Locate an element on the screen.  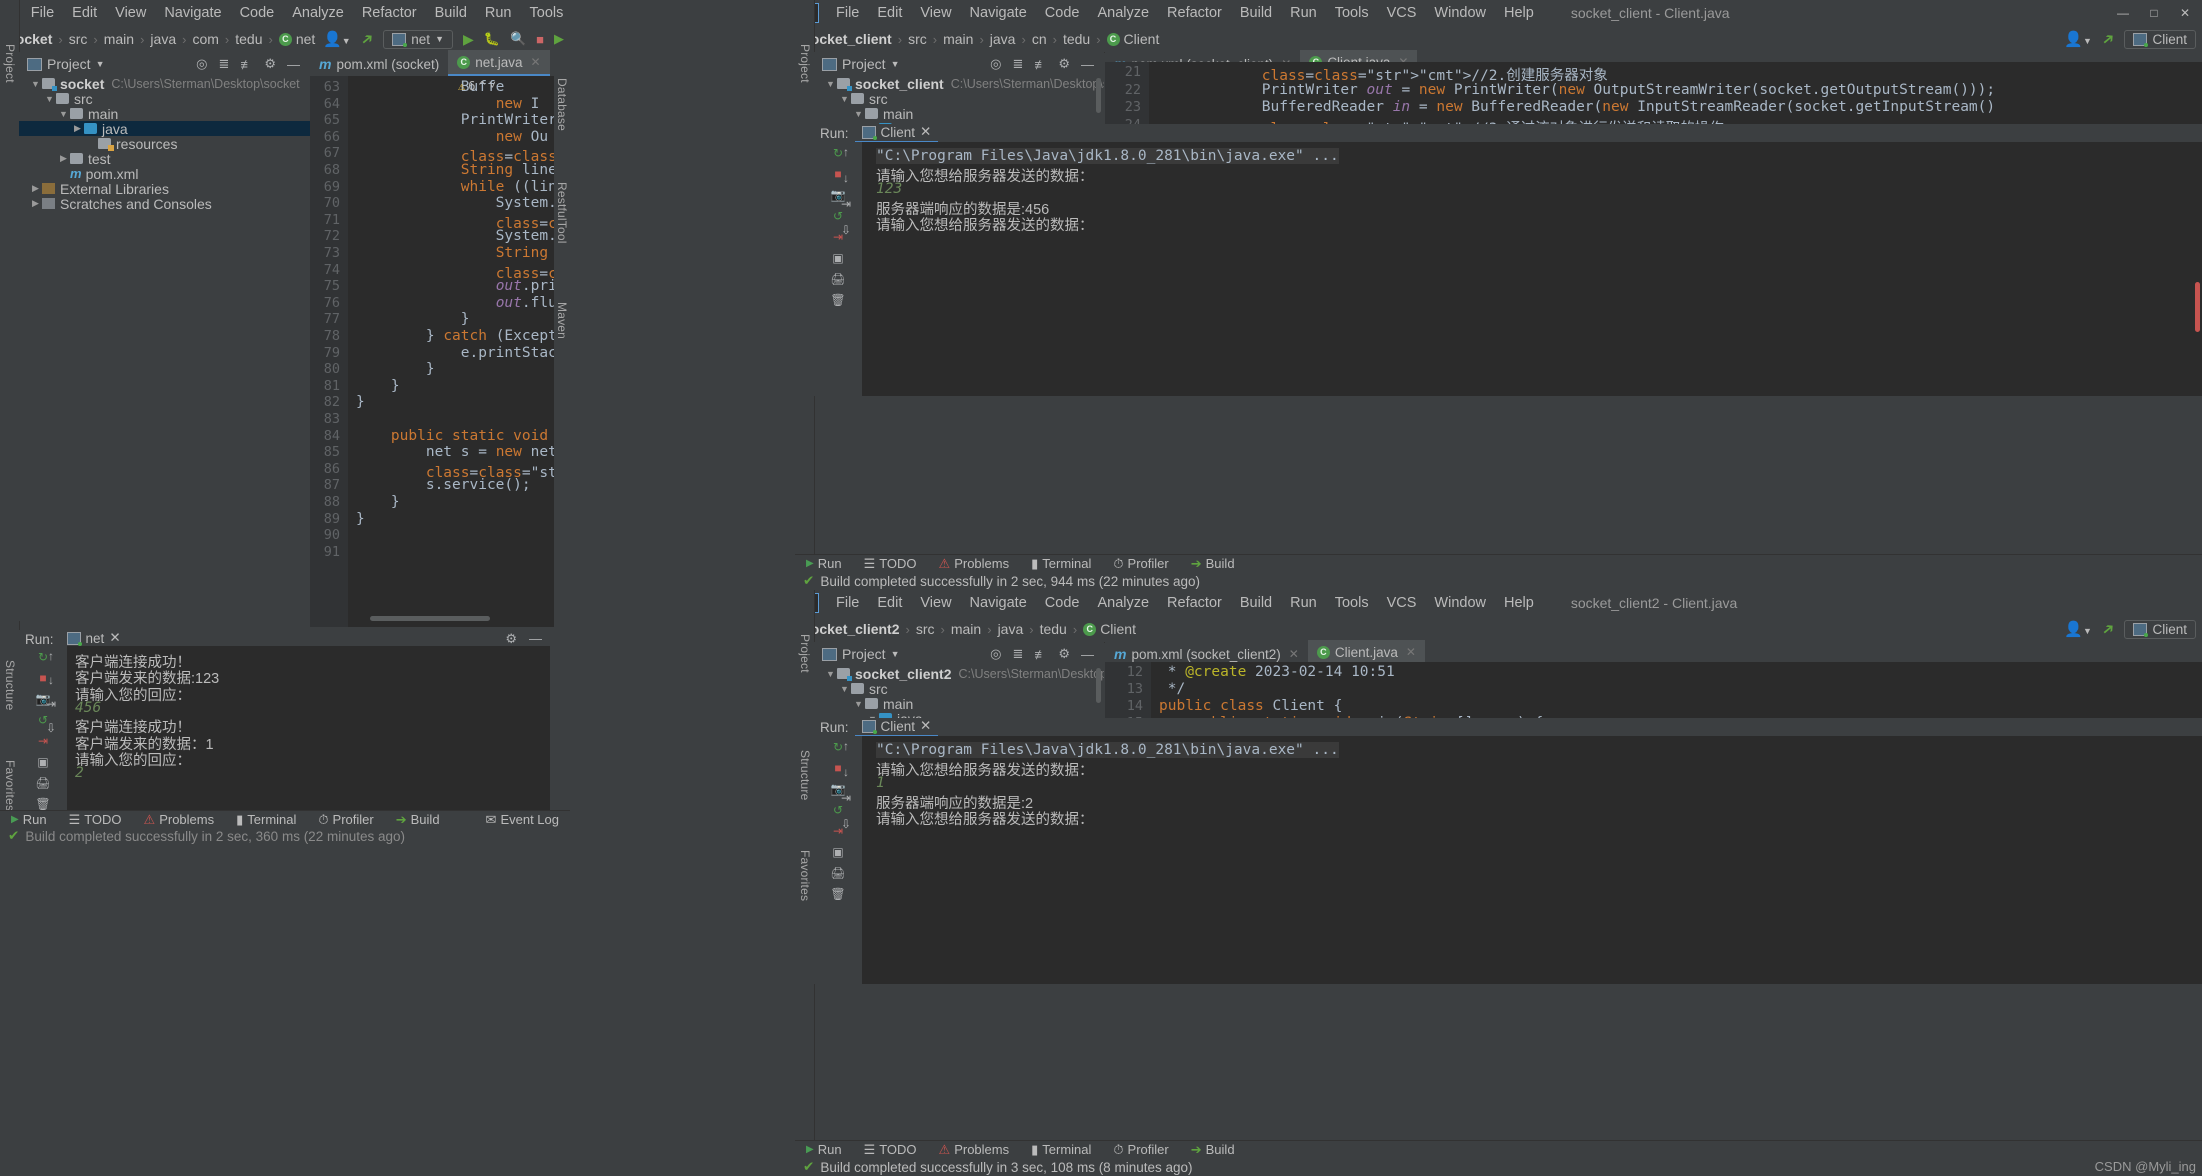
tree-node: ▼ src is located at coordinates (164, 99).